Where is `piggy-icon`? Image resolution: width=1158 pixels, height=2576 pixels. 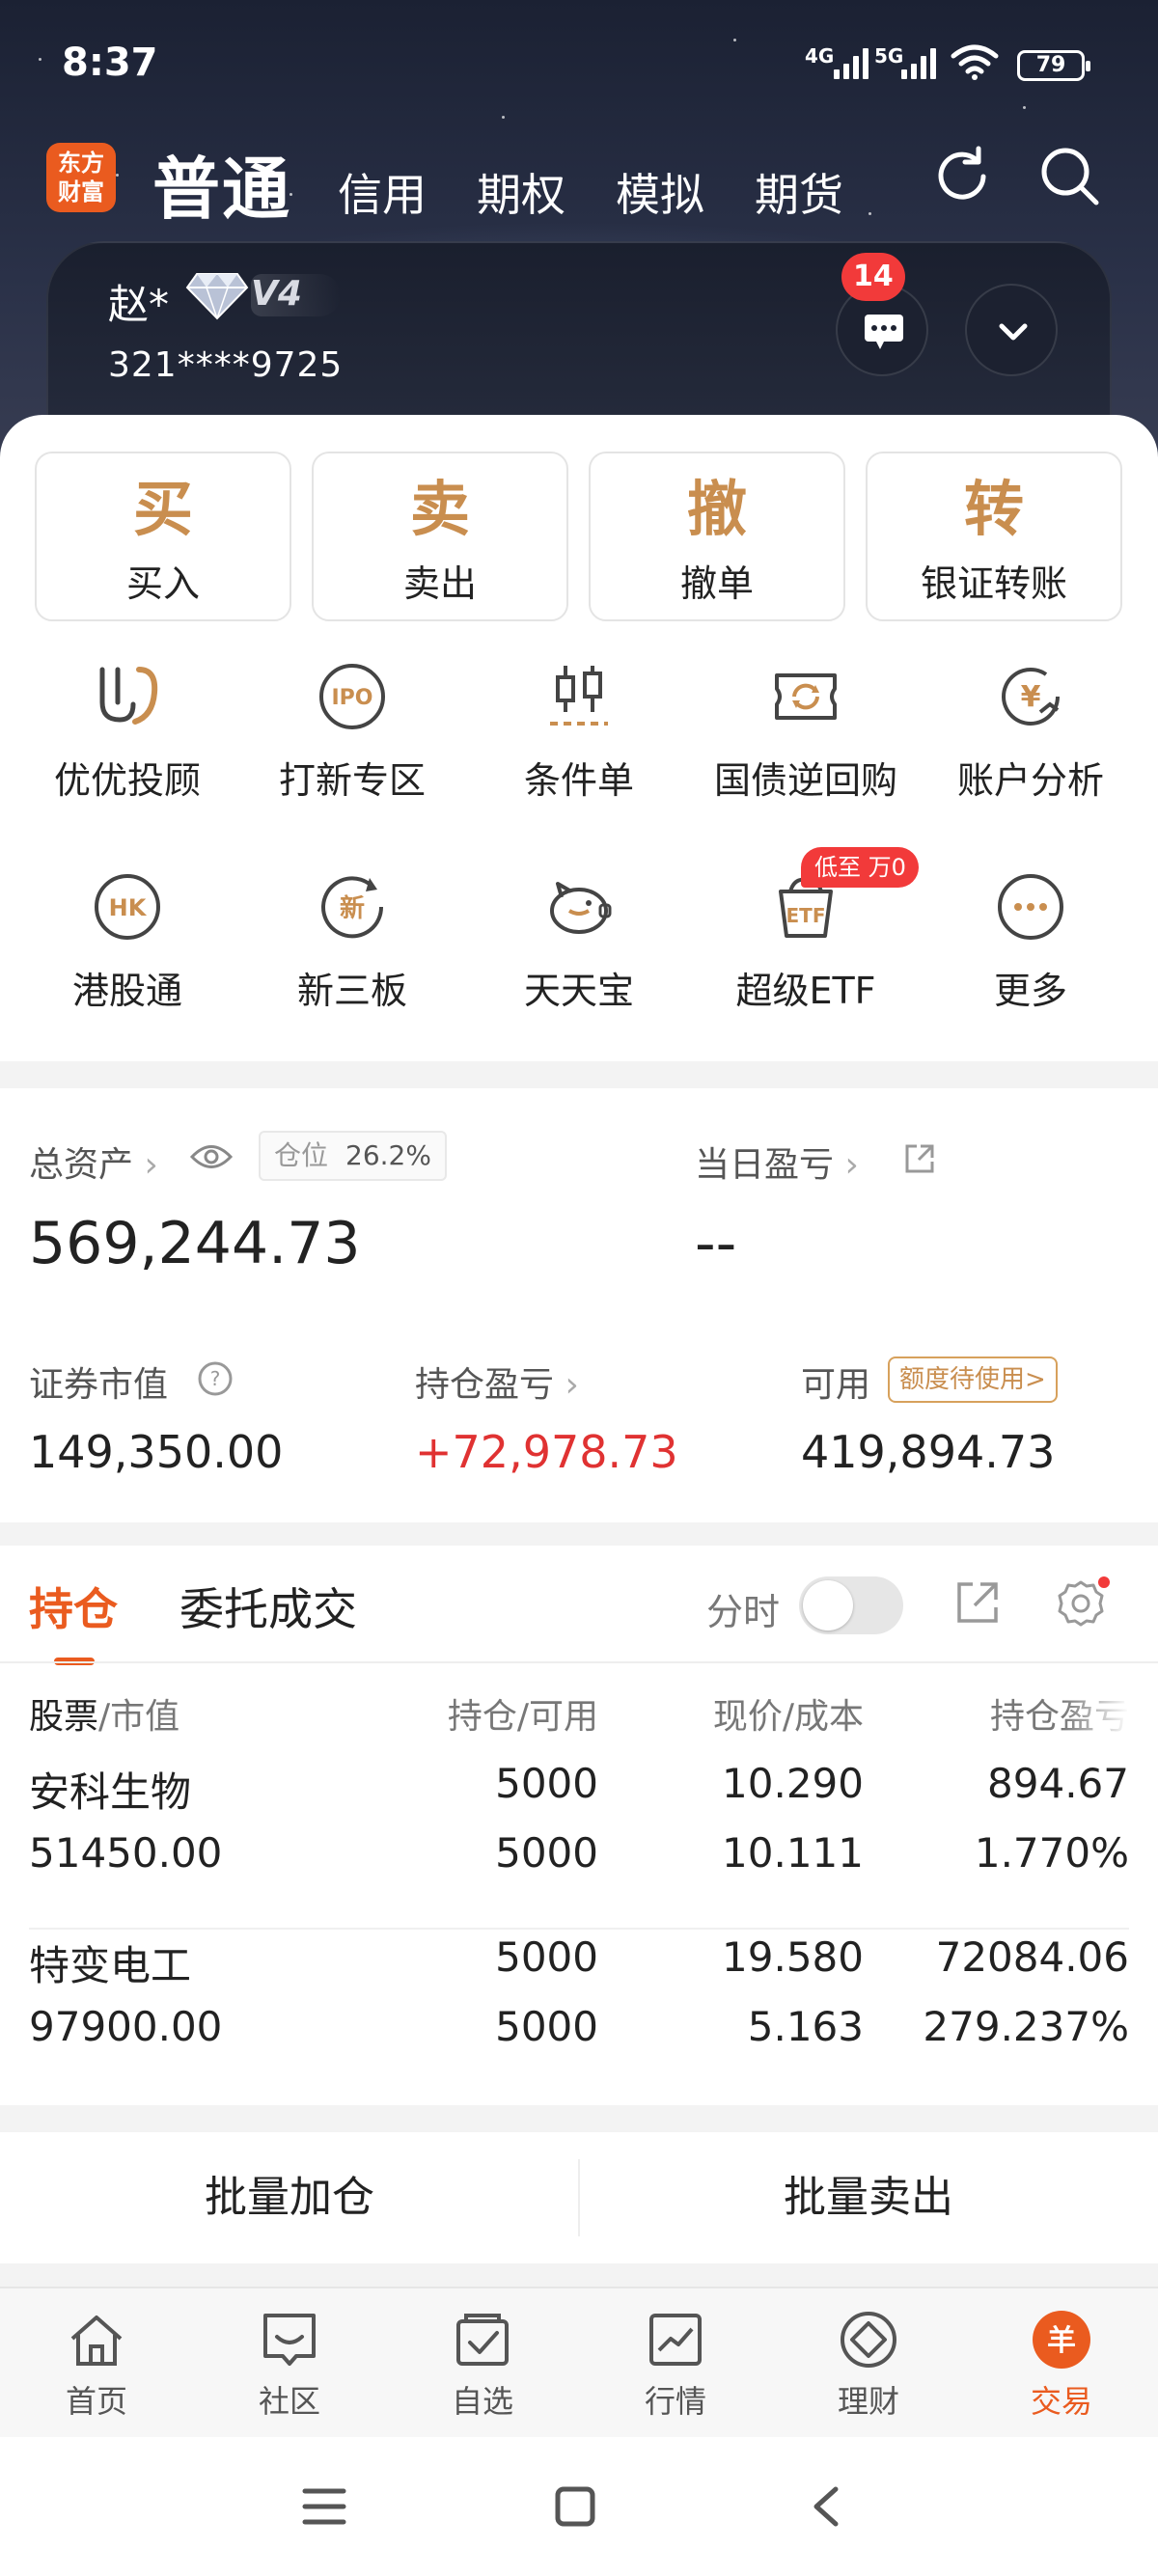
piggy-icon is located at coordinates (581, 908).